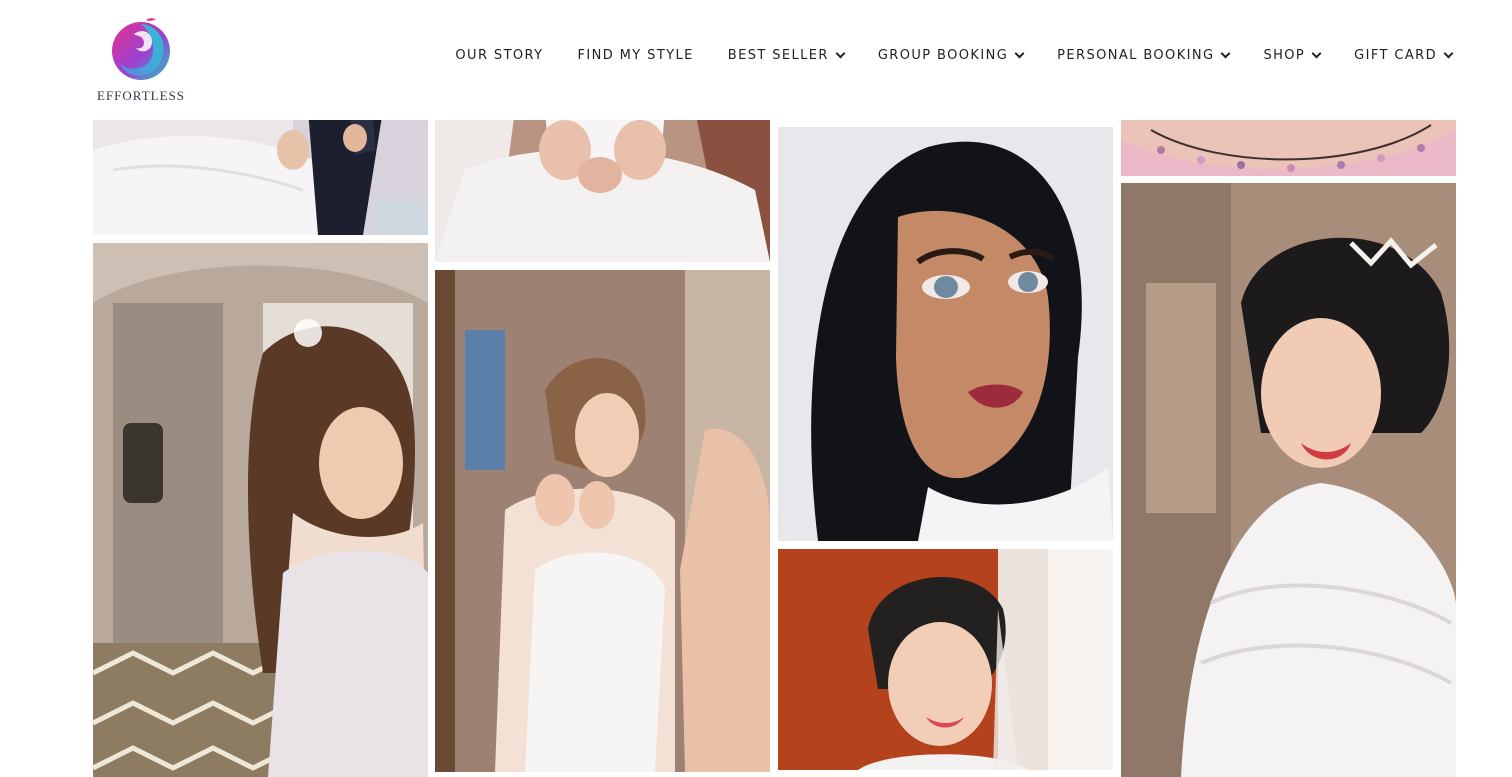  Describe the element at coordinates (141, 95) in the screenshot. I see `logo-wordmark: EFFORTLESS` at that location.